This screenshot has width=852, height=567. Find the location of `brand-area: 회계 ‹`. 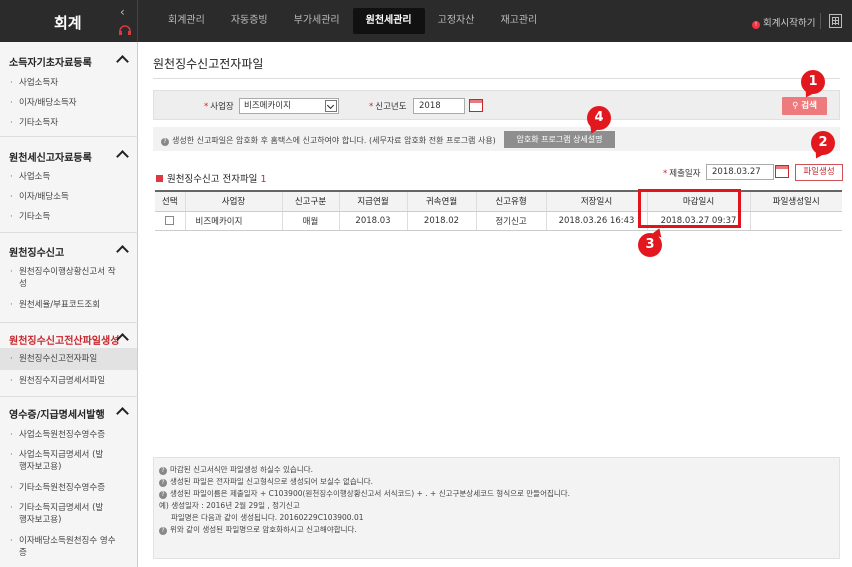

brand-area: 회계 ‹ is located at coordinates (69, 21).